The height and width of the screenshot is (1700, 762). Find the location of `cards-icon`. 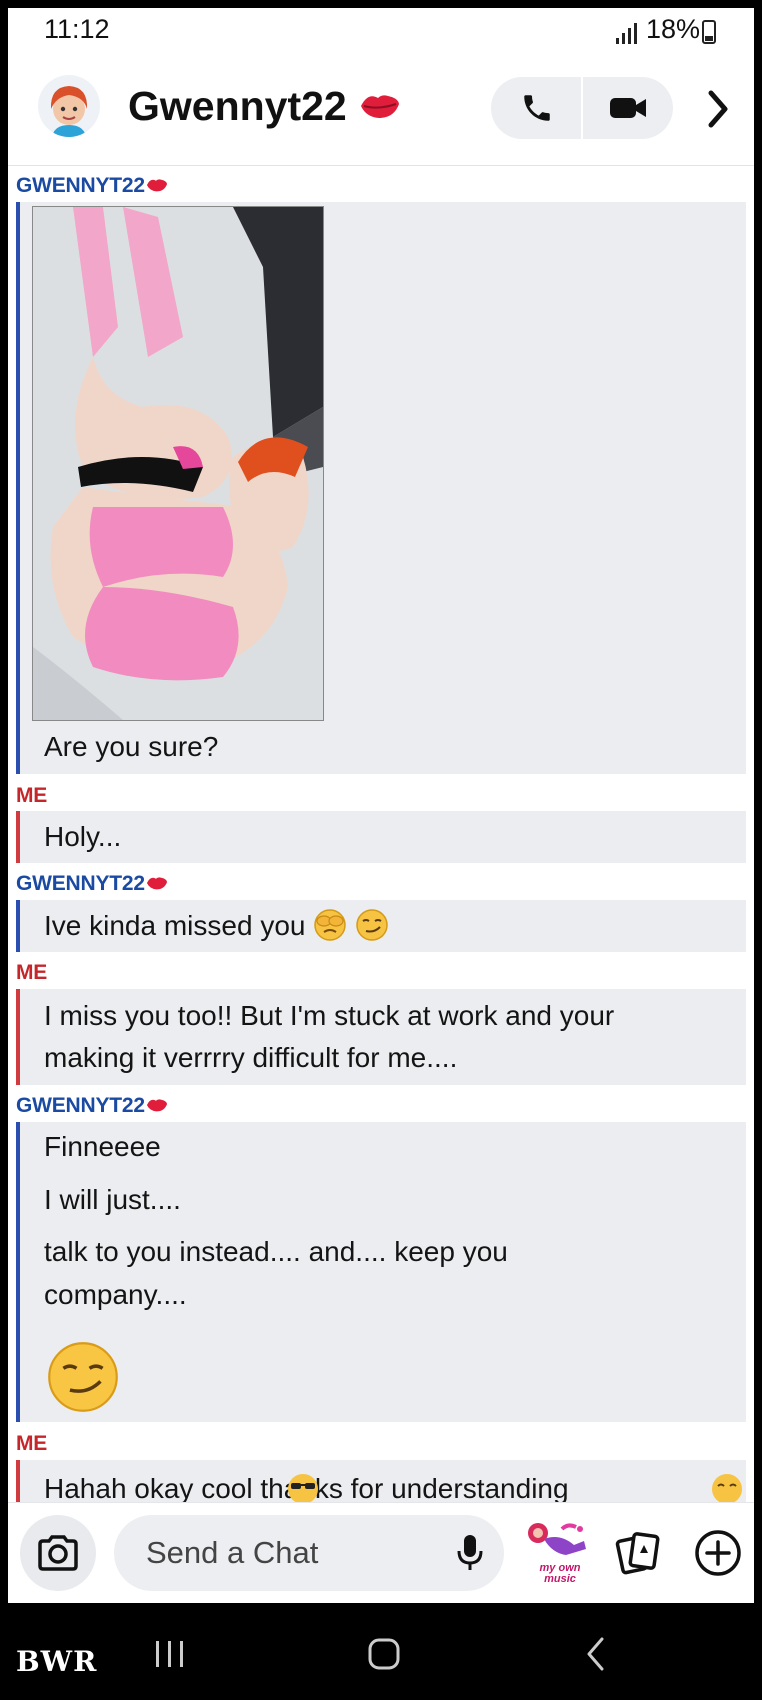

cards-icon is located at coordinates (637, 1553).